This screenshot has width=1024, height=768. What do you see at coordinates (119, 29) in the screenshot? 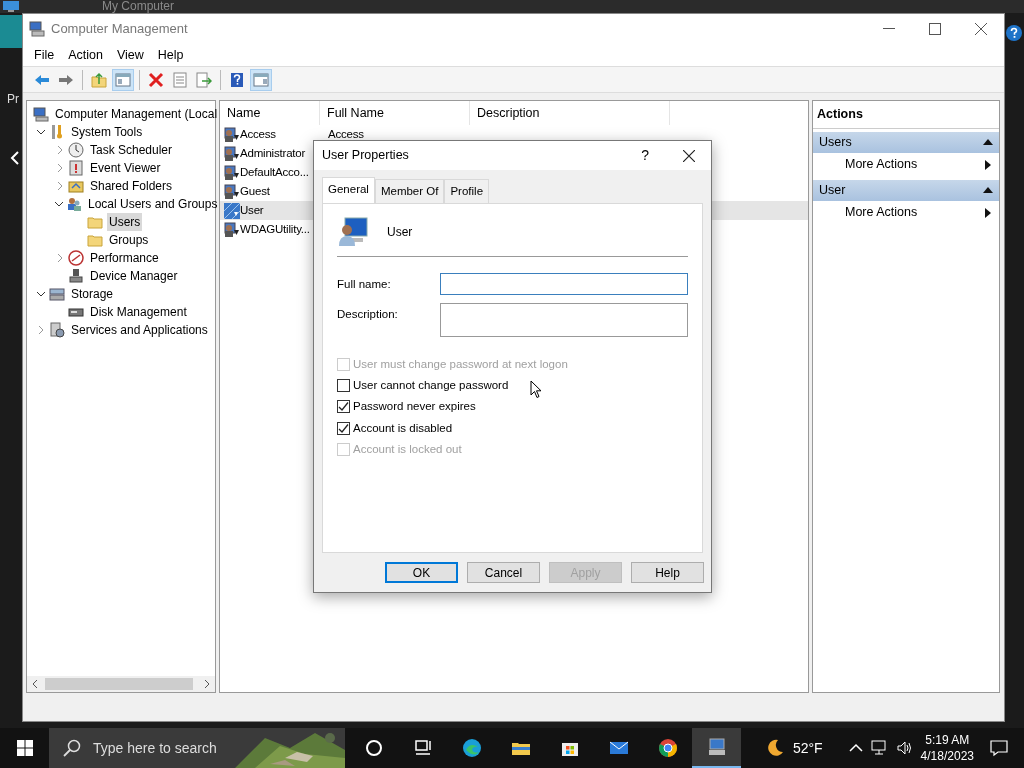
I see `window-title: Computer Management` at bounding box center [119, 29].